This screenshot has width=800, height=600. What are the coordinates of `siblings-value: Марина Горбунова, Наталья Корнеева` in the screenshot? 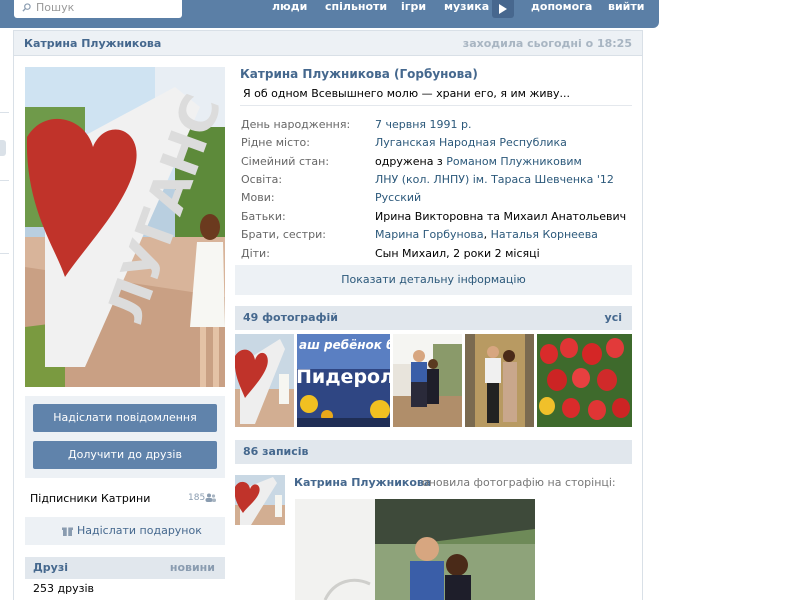 It's located at (486, 234).